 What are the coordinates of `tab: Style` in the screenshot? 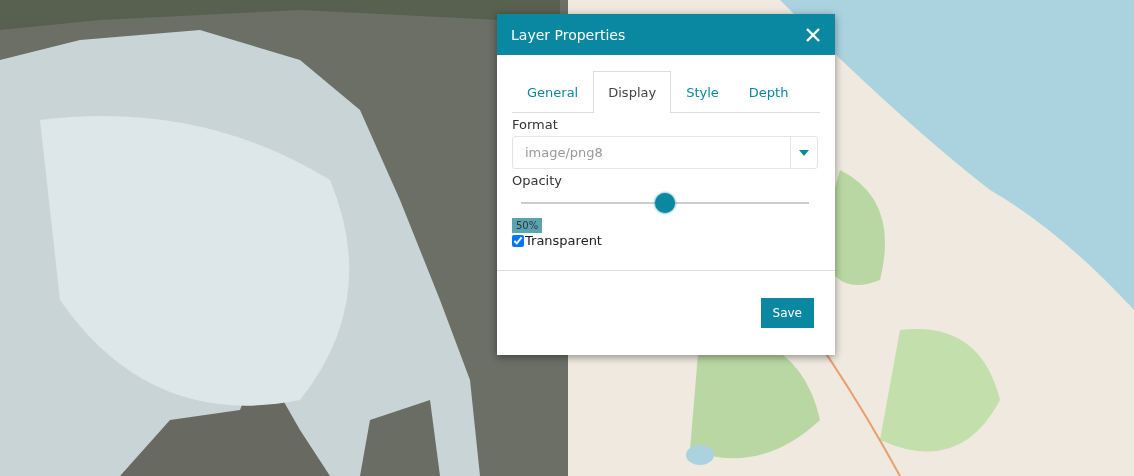 It's located at (702, 92).